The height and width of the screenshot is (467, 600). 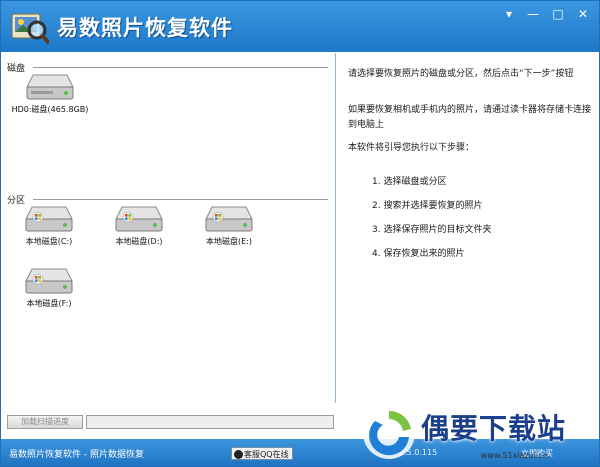 What do you see at coordinates (76, 455) in the screenshot?
I see `status-app-name: 易数照片恢复软件 - 照片数据恢复` at bounding box center [76, 455].